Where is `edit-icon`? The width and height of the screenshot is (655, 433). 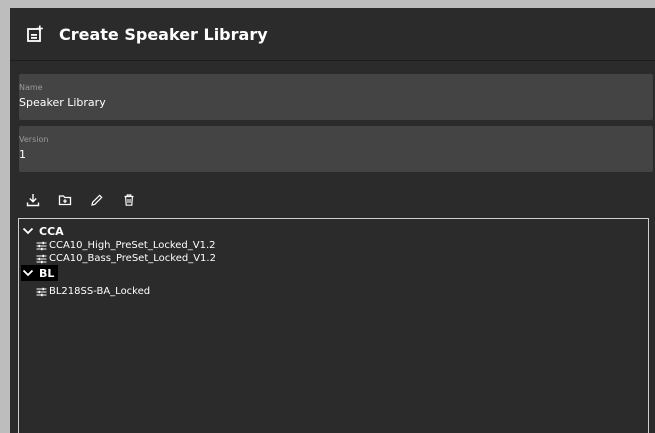
edit-icon is located at coordinates (97, 200).